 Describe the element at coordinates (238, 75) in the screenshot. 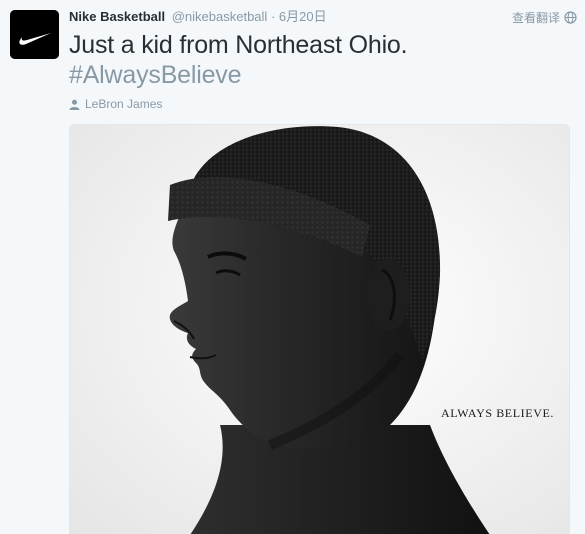

I see `hashtag-link: #AlwaysBelieve` at that location.